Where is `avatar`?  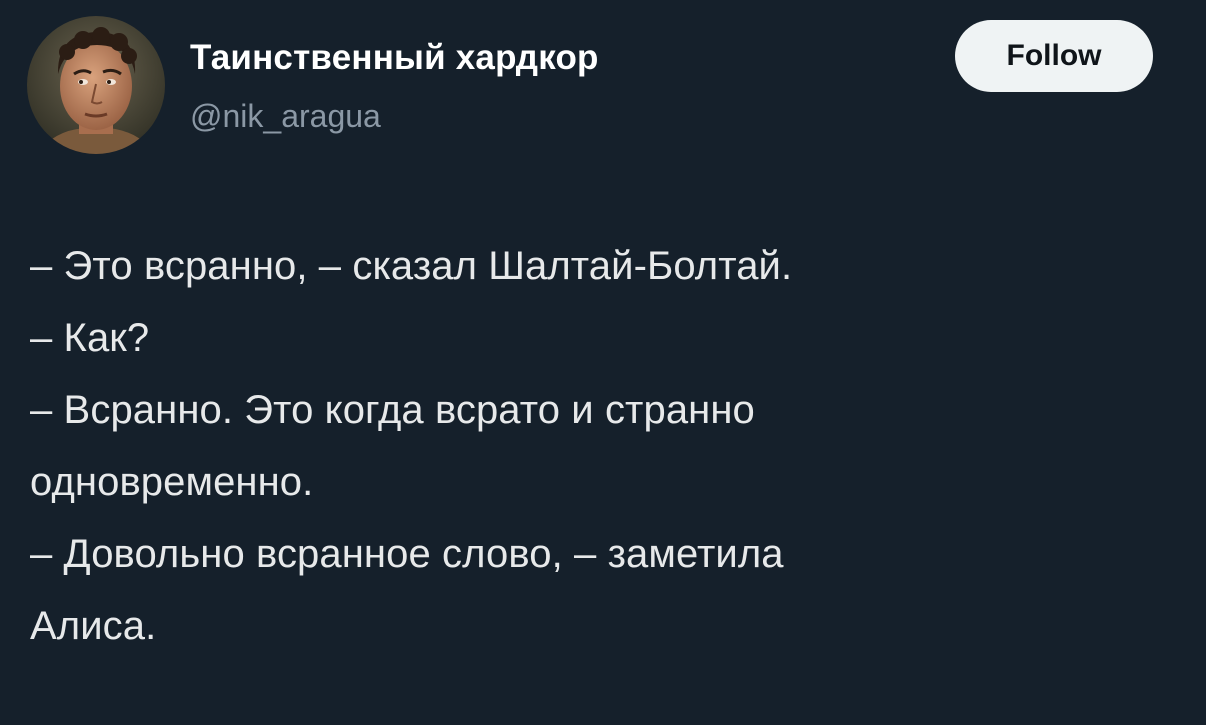
avatar is located at coordinates (96, 85).